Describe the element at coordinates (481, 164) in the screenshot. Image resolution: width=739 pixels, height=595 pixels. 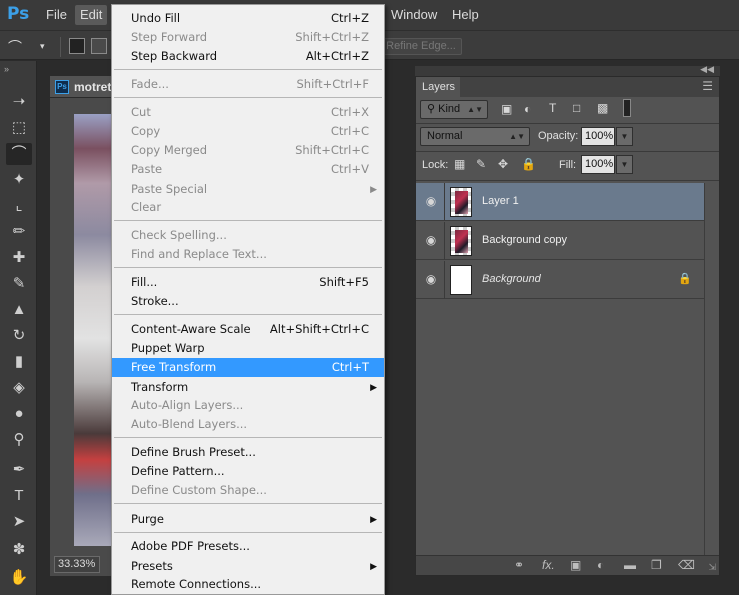
I see `lock-image-icon: ✎` at that location.